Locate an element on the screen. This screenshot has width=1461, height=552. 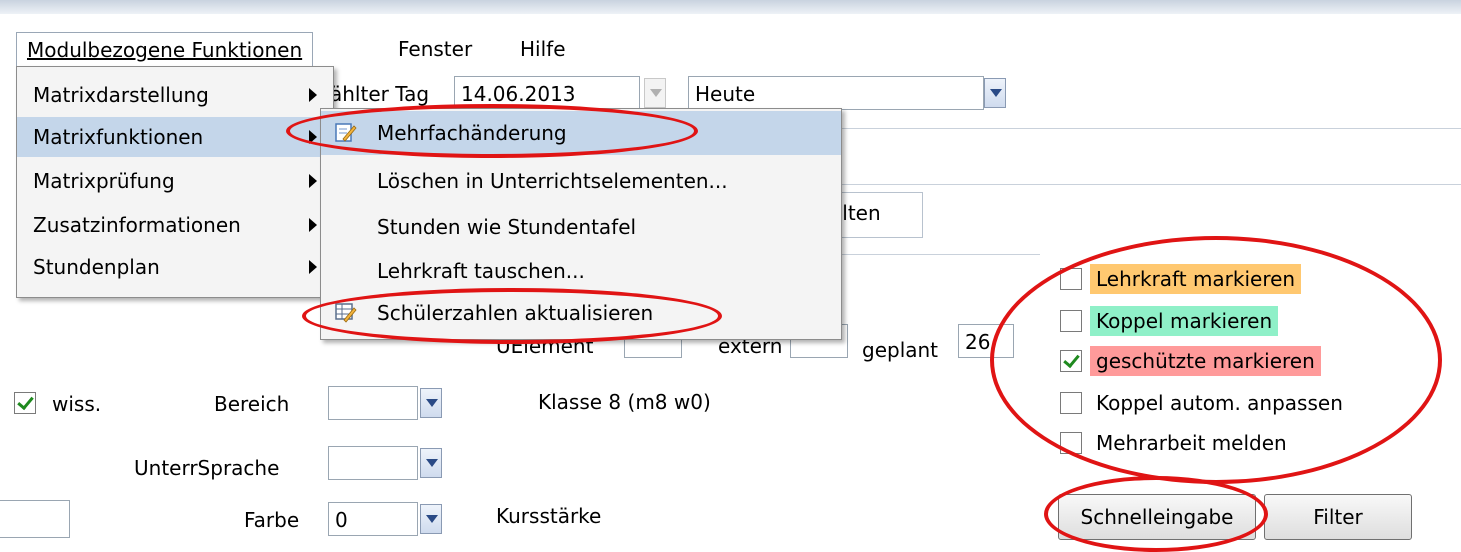
menu-item-label: Schülerzahlen aktualisieren is located at coordinates (515, 313).